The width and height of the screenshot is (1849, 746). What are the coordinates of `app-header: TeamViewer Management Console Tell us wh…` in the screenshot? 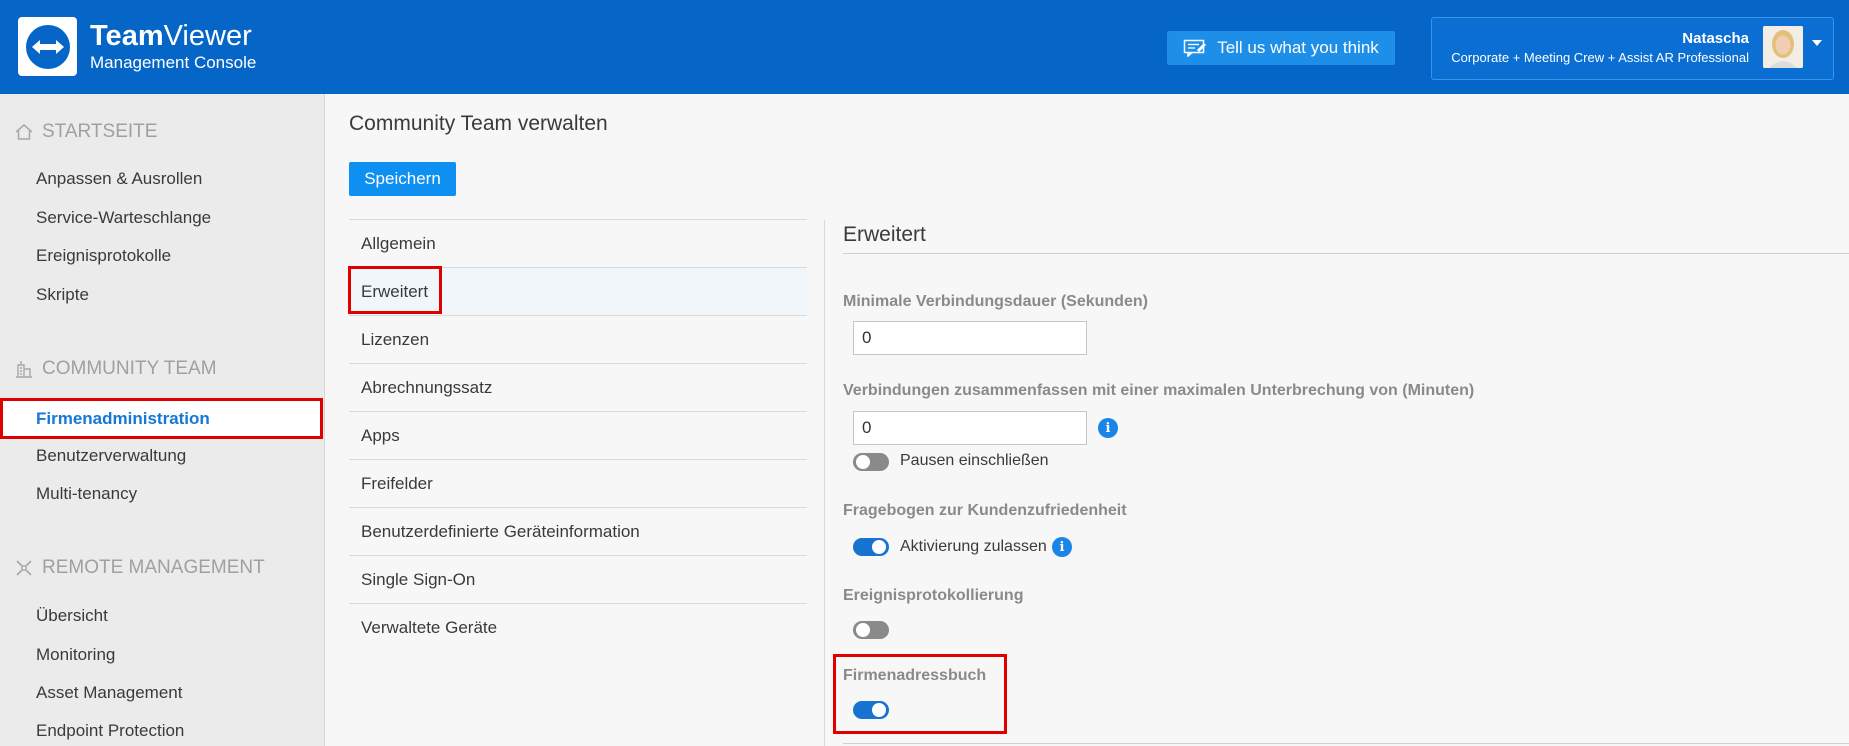 It's located at (924, 47).